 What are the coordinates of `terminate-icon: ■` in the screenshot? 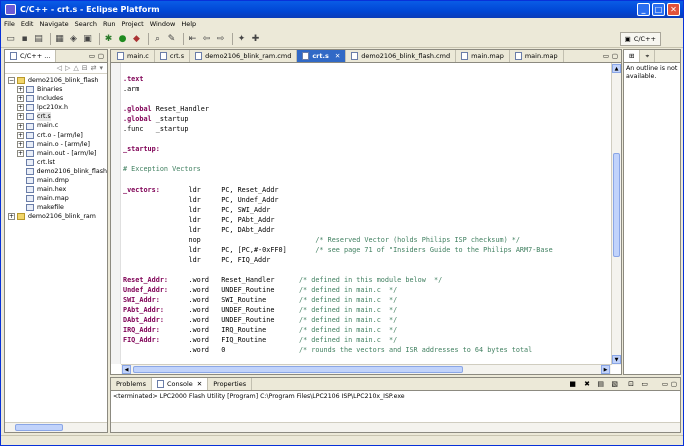 It's located at (572, 384).